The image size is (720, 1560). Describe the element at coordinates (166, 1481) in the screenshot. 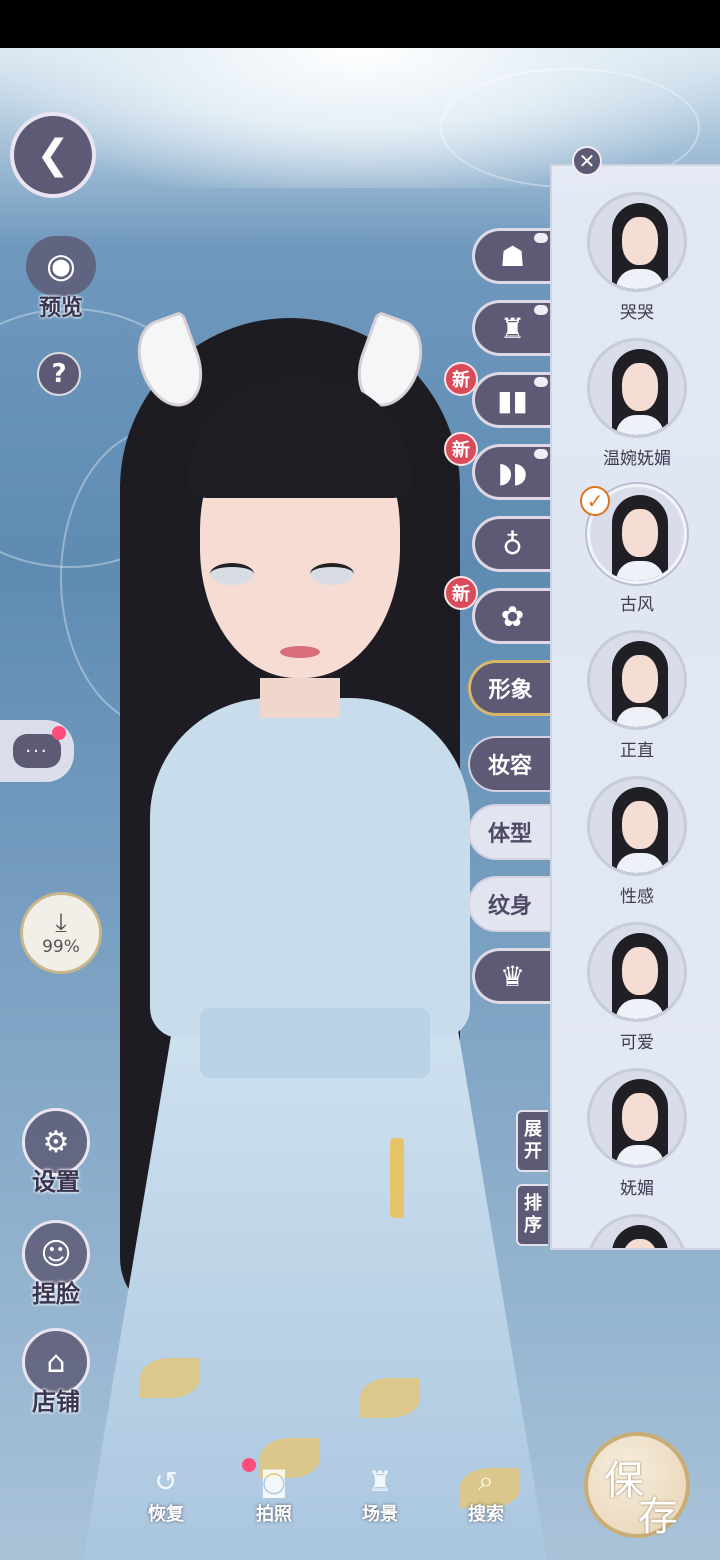

I see `restore-icon: ↺` at that location.